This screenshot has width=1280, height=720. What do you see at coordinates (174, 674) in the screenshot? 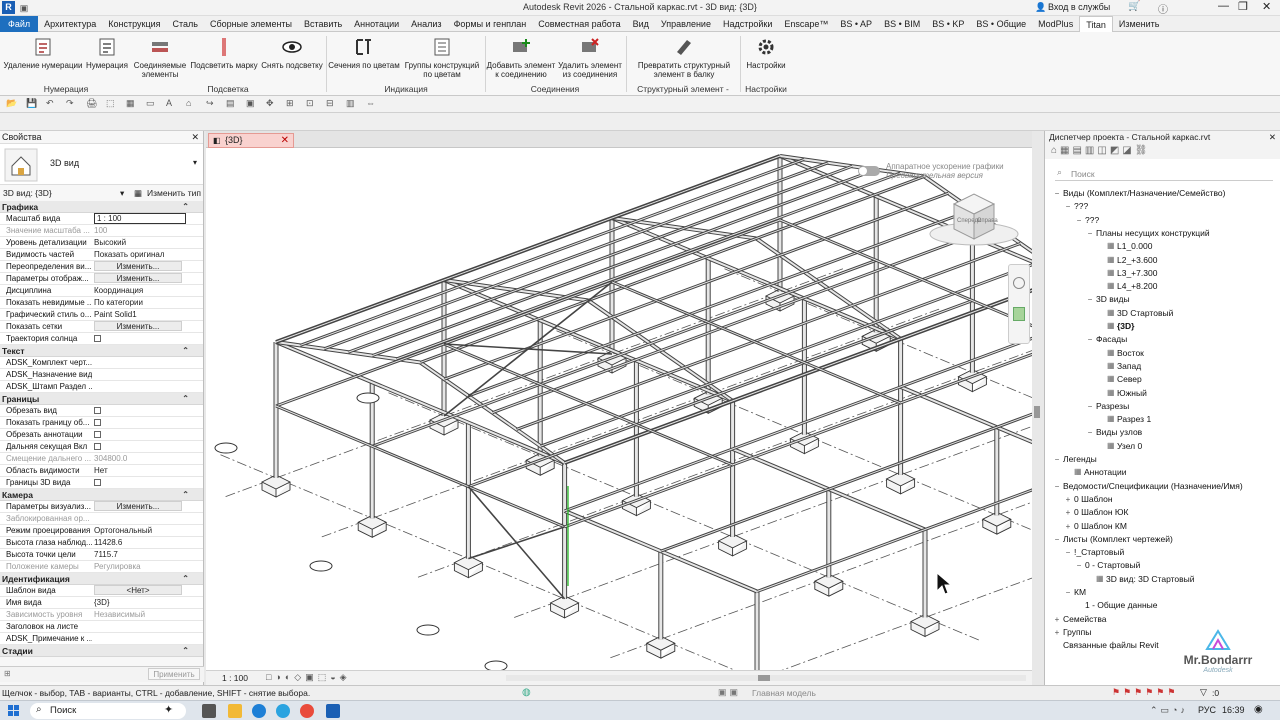
I see `apply-button: Применить` at bounding box center [174, 674].